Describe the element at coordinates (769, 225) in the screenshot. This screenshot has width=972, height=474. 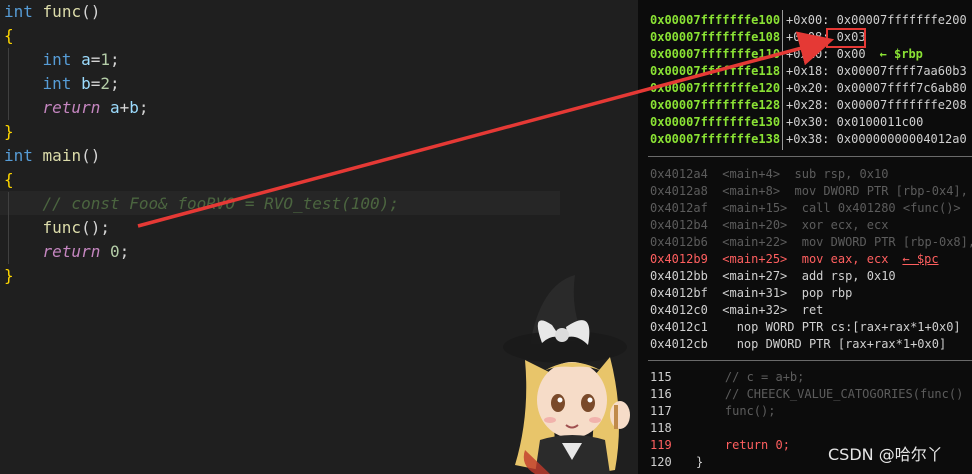
I see `instruction-text: 0x4012b4 <main+20> xor ecx, ecx` at that location.